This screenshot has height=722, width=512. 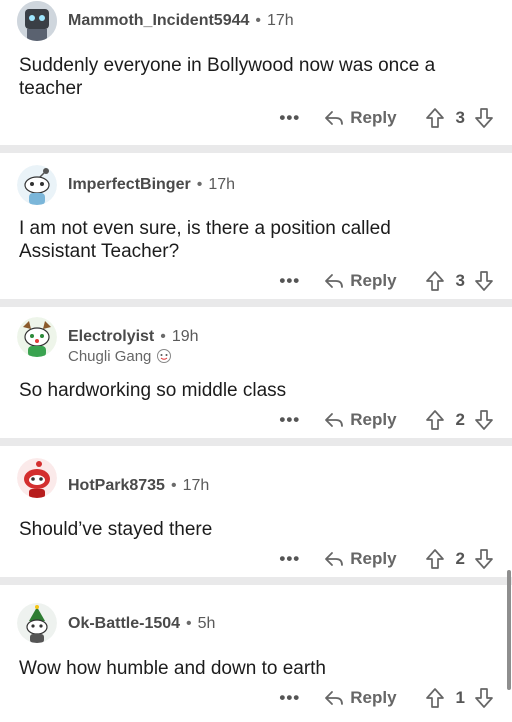 I want to click on username-link: Electrolyist, so click(x=111, y=336).